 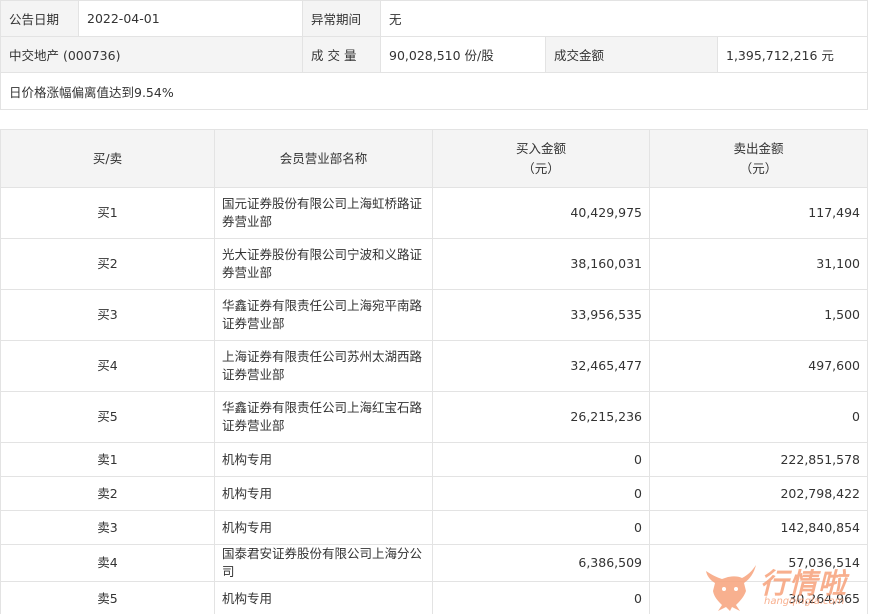 I want to click on table-row: 卖3 机构专用 0 142,840,854, so click(x=434, y=527).